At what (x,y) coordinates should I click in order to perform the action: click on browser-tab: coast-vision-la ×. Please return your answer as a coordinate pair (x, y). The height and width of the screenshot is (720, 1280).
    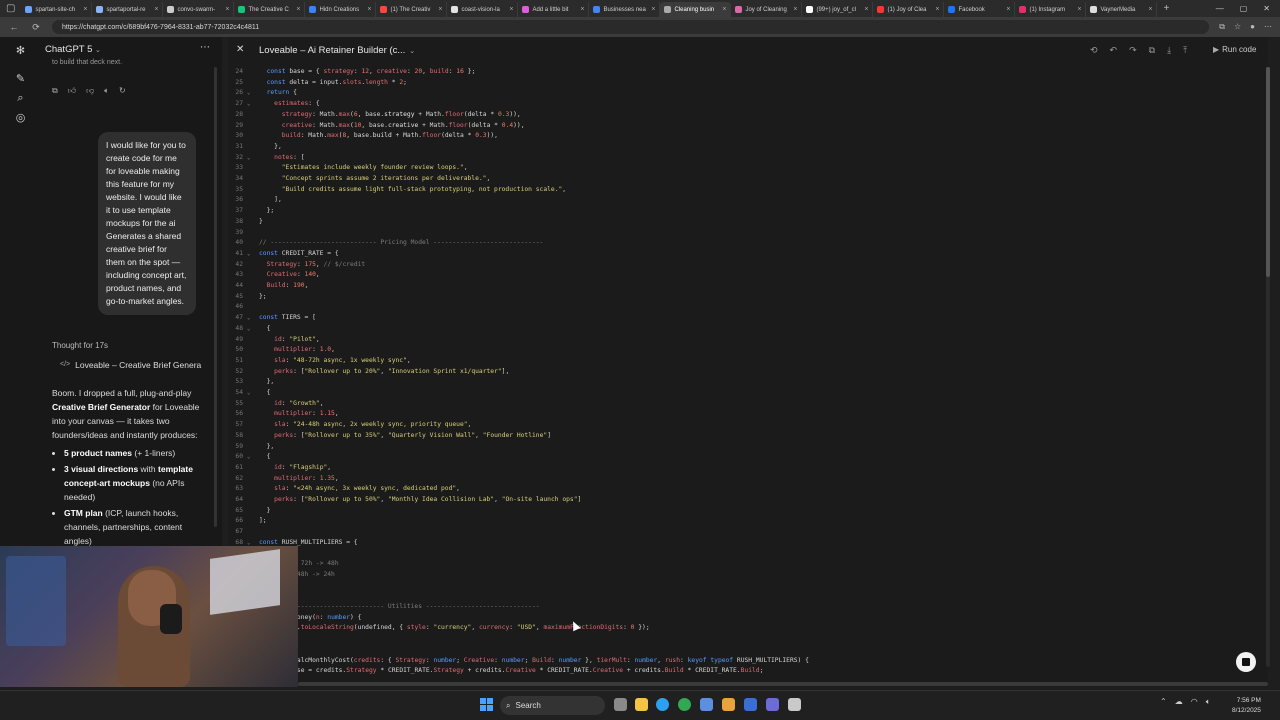
    Looking at the image, I should click on (483, 9).